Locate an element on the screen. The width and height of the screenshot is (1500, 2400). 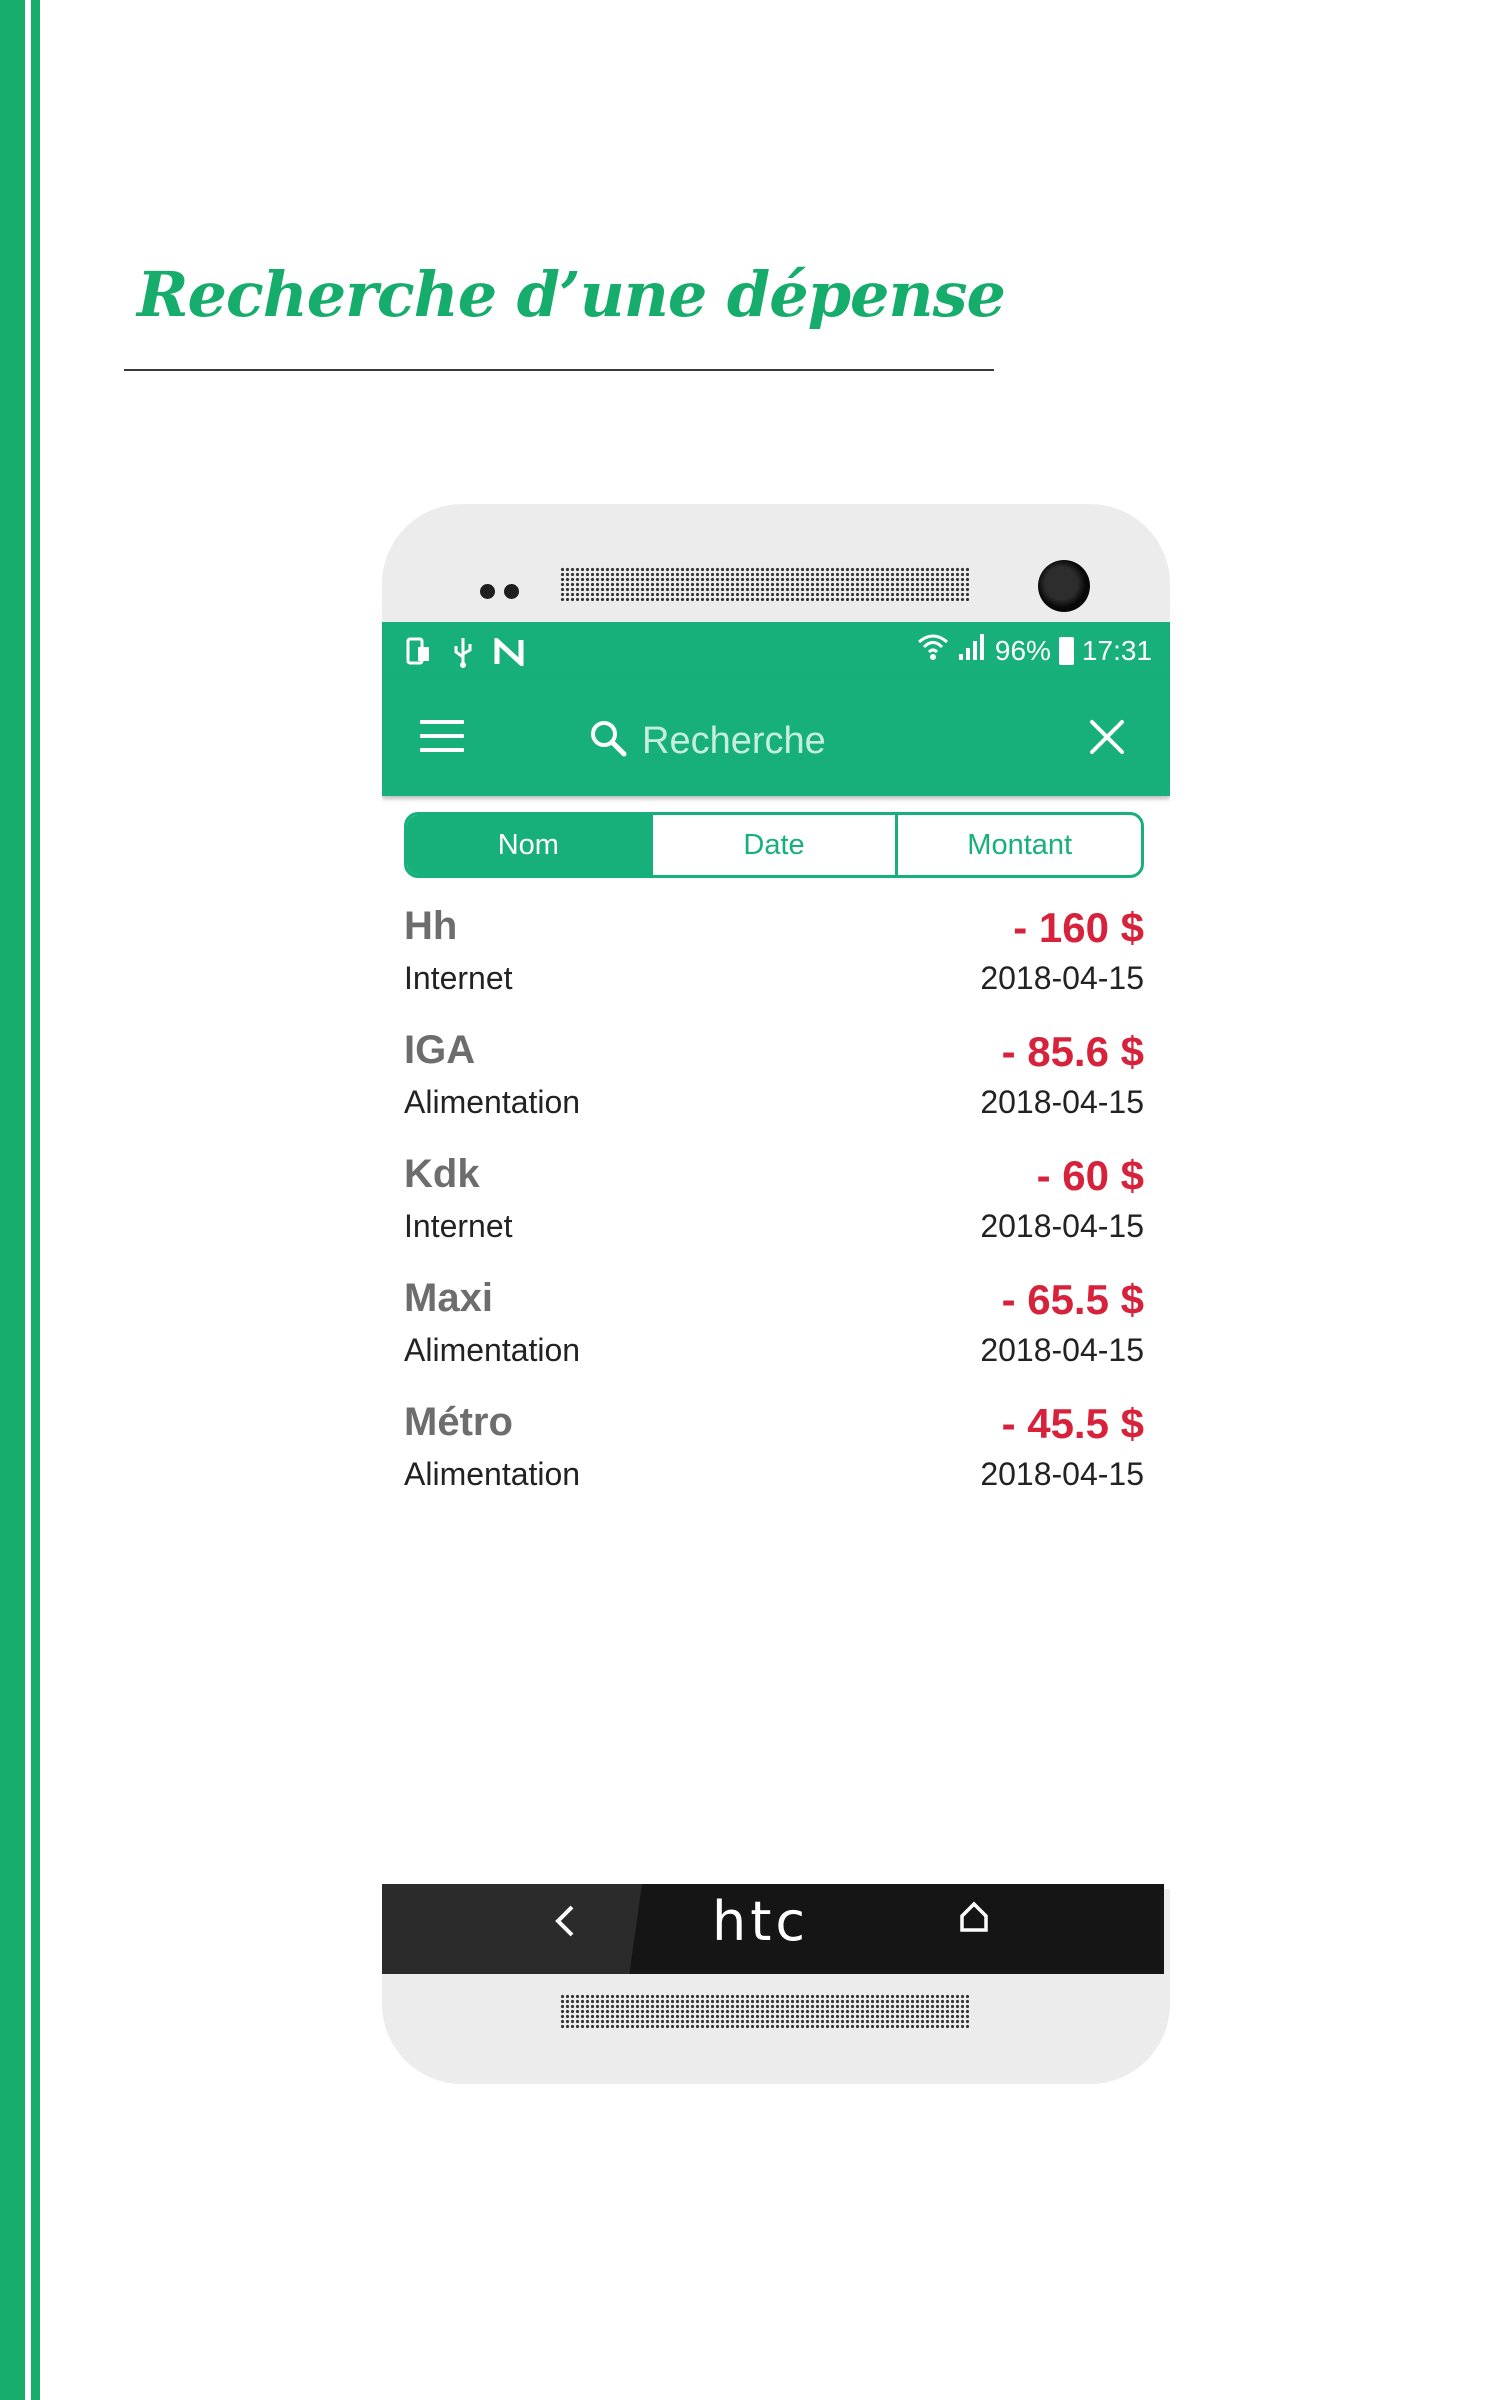
top-speaker-grille is located at coordinates (765, 584).